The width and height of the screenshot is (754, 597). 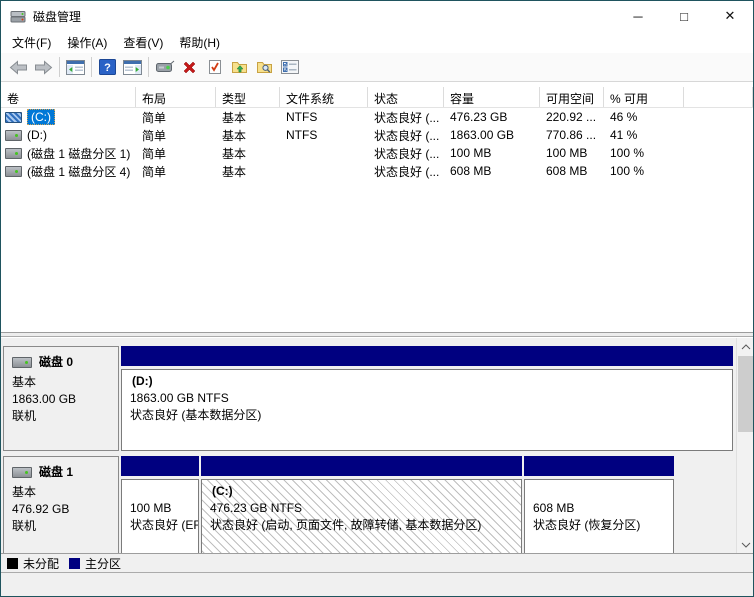 I want to click on partition-status: 状态良好 (恢复分区), so click(x=587, y=525).